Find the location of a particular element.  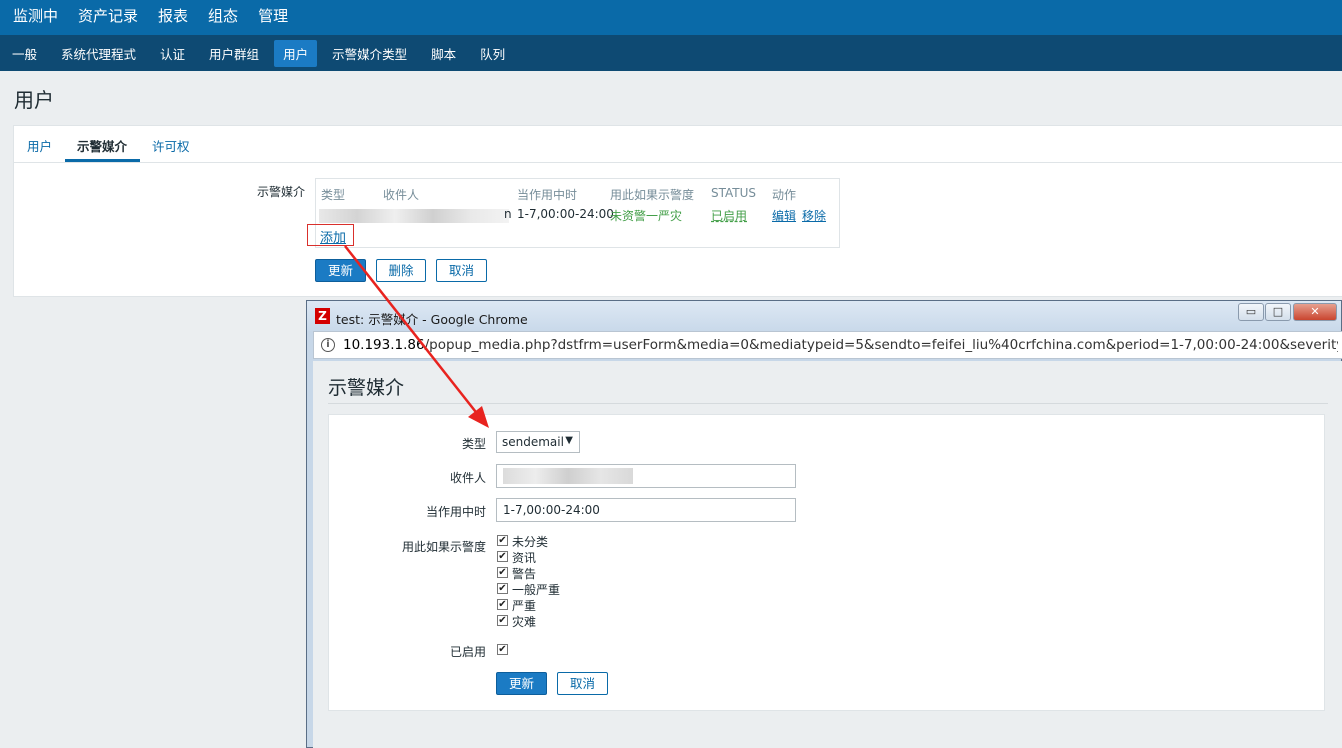

period-input: 1-7,00:00-24:00 is located at coordinates (646, 510).